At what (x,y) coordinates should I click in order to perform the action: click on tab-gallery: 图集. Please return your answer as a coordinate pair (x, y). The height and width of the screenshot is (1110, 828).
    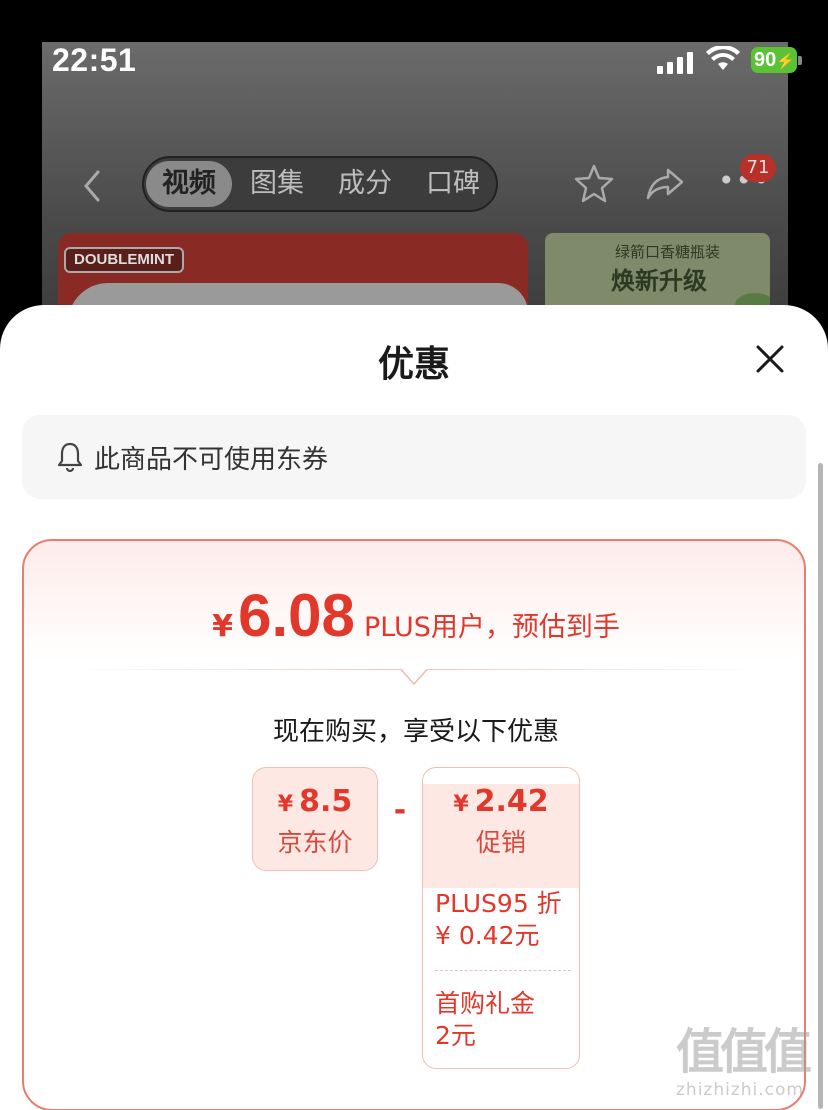
    Looking at the image, I should click on (277, 184).